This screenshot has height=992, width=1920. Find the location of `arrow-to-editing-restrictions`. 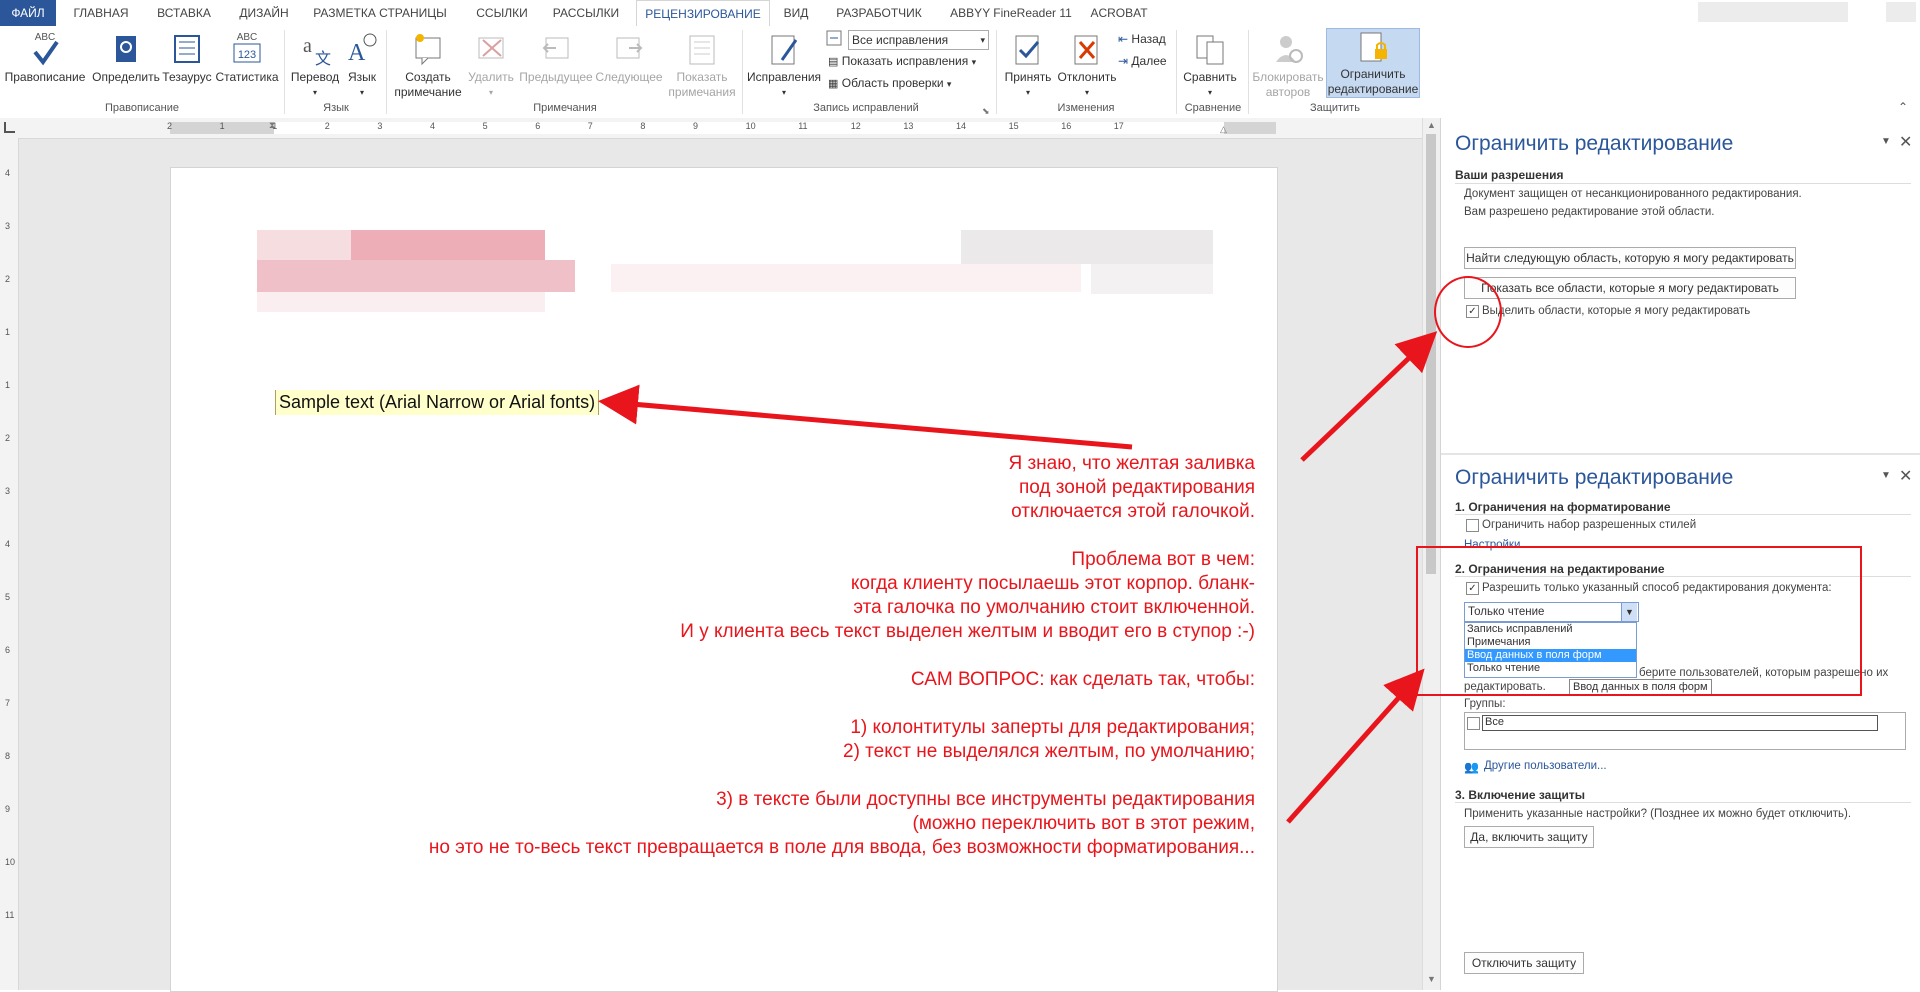

arrow-to-editing-restrictions is located at coordinates (1355, 746).